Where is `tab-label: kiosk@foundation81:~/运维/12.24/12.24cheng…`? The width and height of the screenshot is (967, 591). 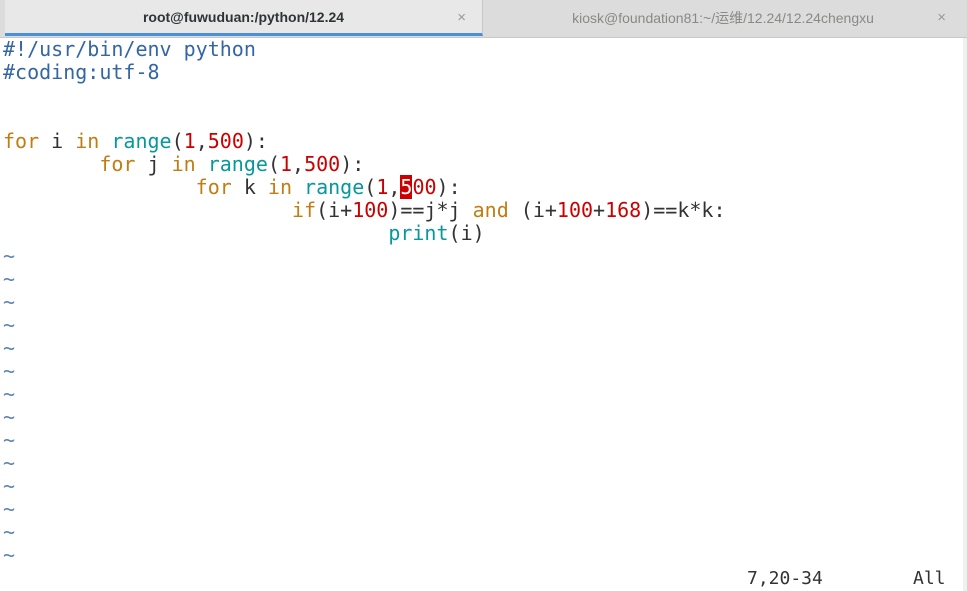
tab-label: kiosk@foundation81:~/运维/12.24/12.24cheng… is located at coordinates (723, 18).